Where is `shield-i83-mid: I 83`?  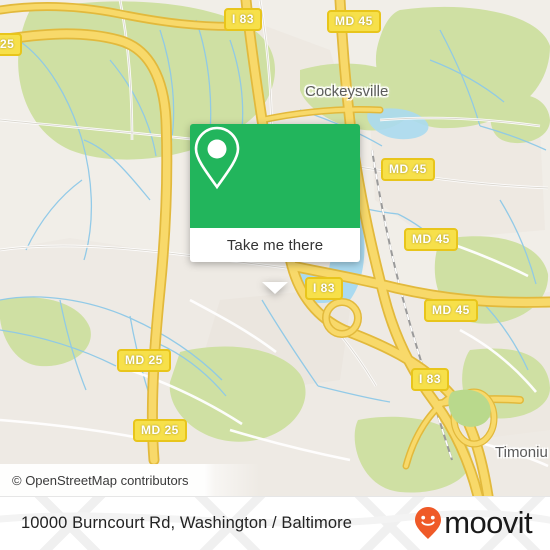 shield-i83-mid: I 83 is located at coordinates (324, 288).